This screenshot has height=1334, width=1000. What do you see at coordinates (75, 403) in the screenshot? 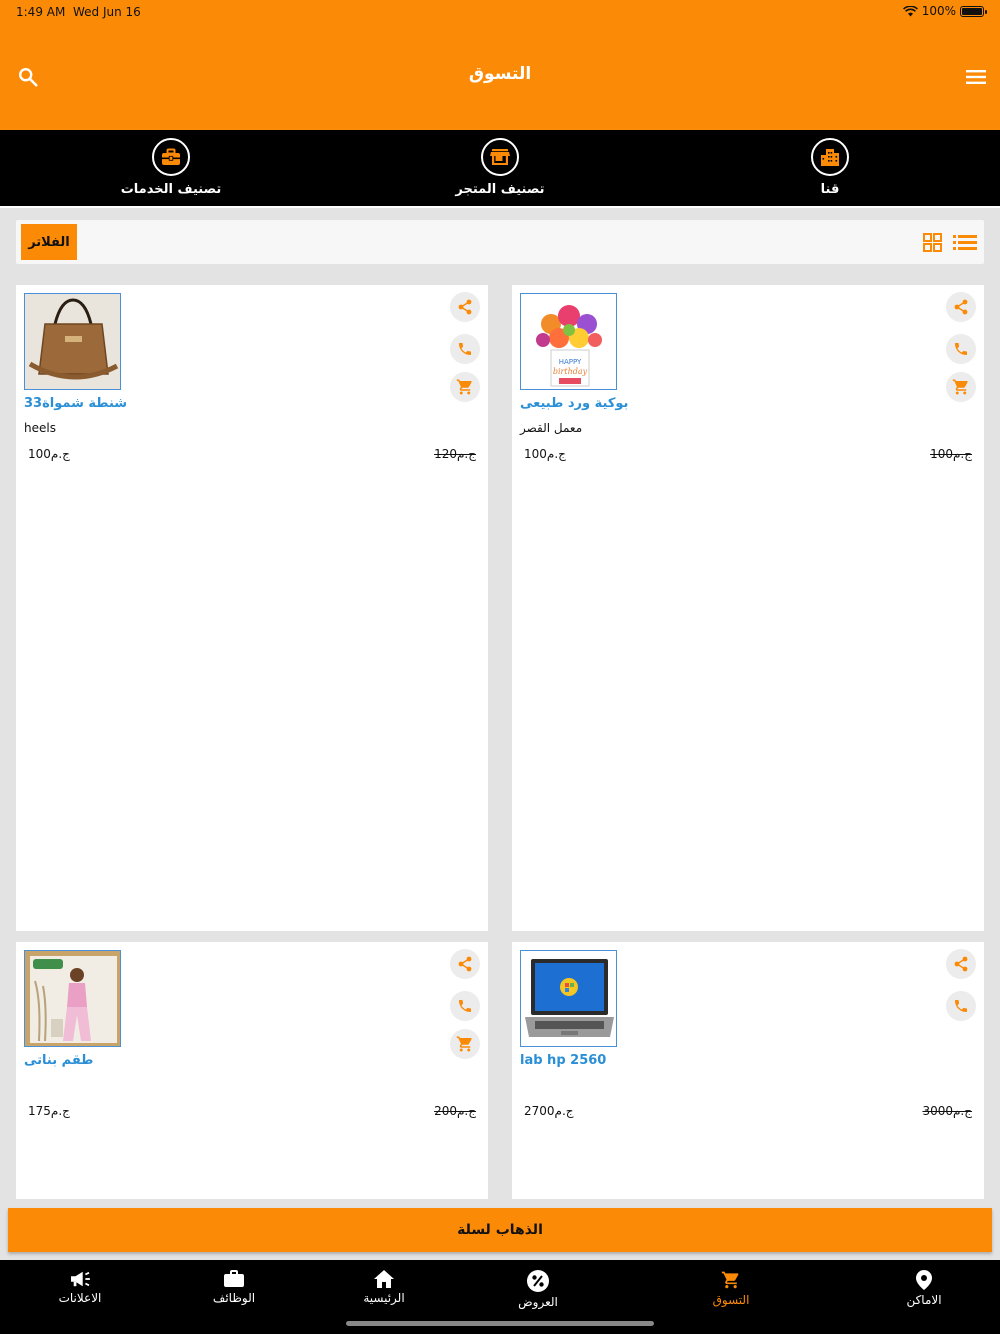
I see `product-name: شنطة شمواة33` at bounding box center [75, 403].